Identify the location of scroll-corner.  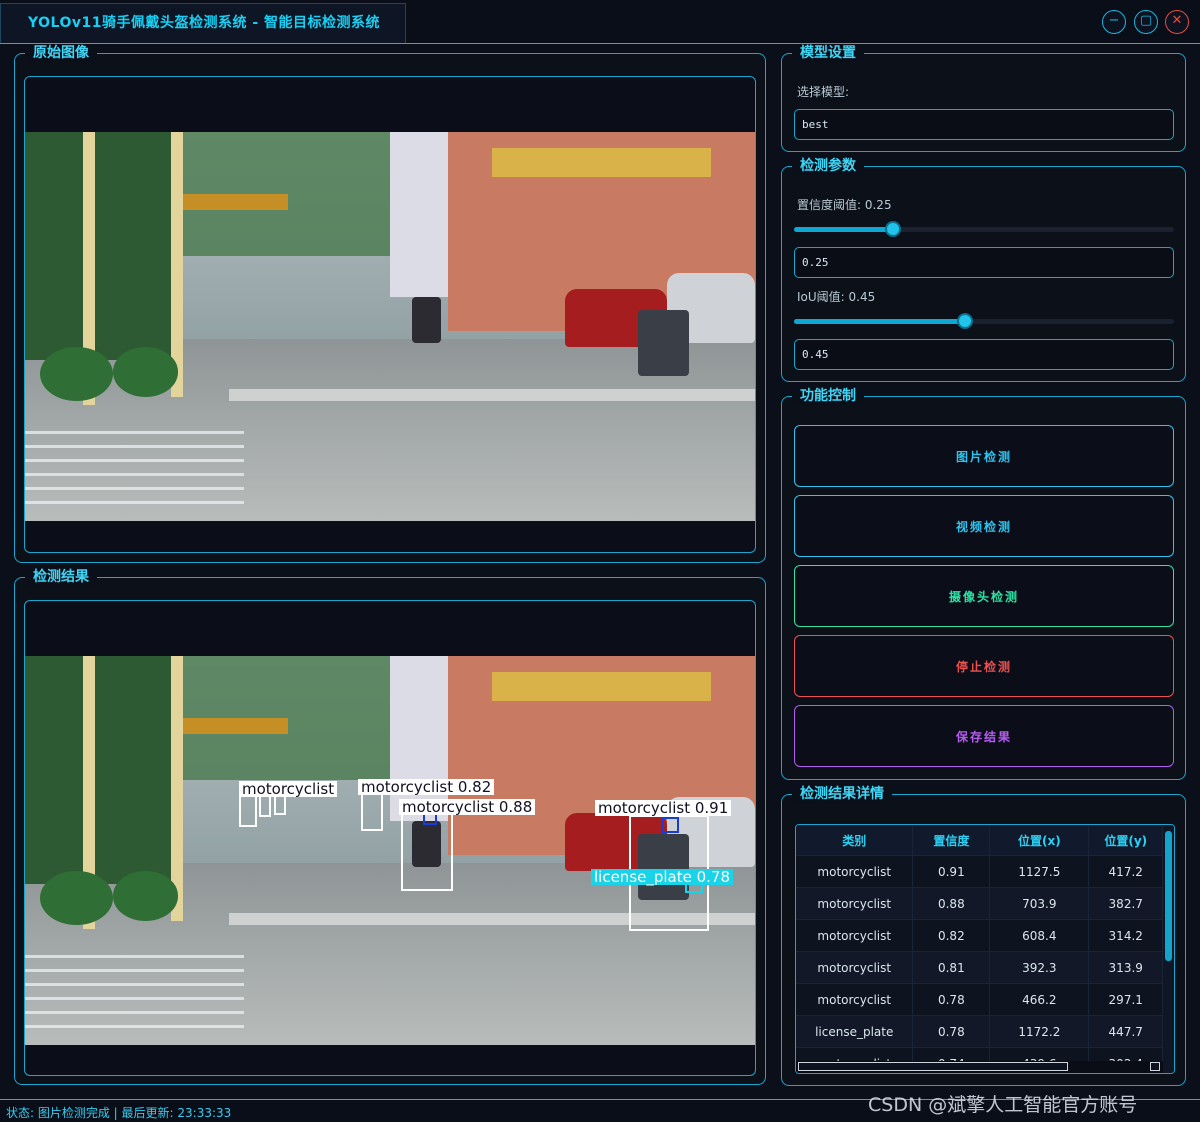
(1155, 1066).